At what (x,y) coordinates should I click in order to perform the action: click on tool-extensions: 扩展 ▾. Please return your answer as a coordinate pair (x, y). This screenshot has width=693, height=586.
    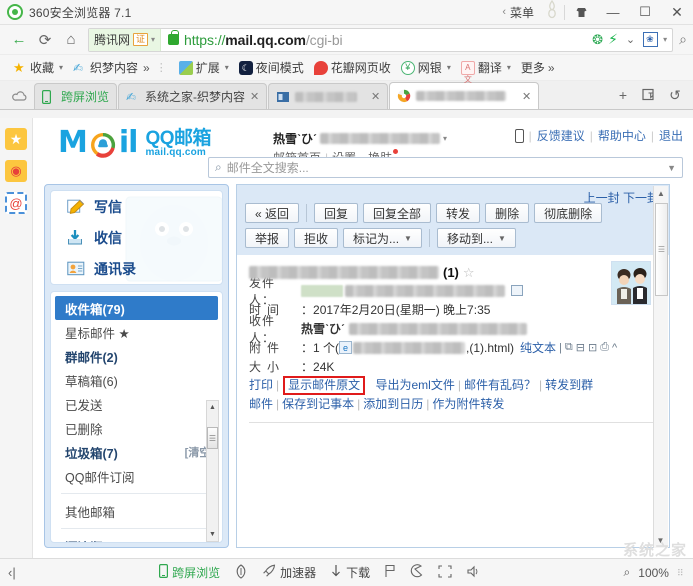
    Looking at the image, I should click on (204, 68).